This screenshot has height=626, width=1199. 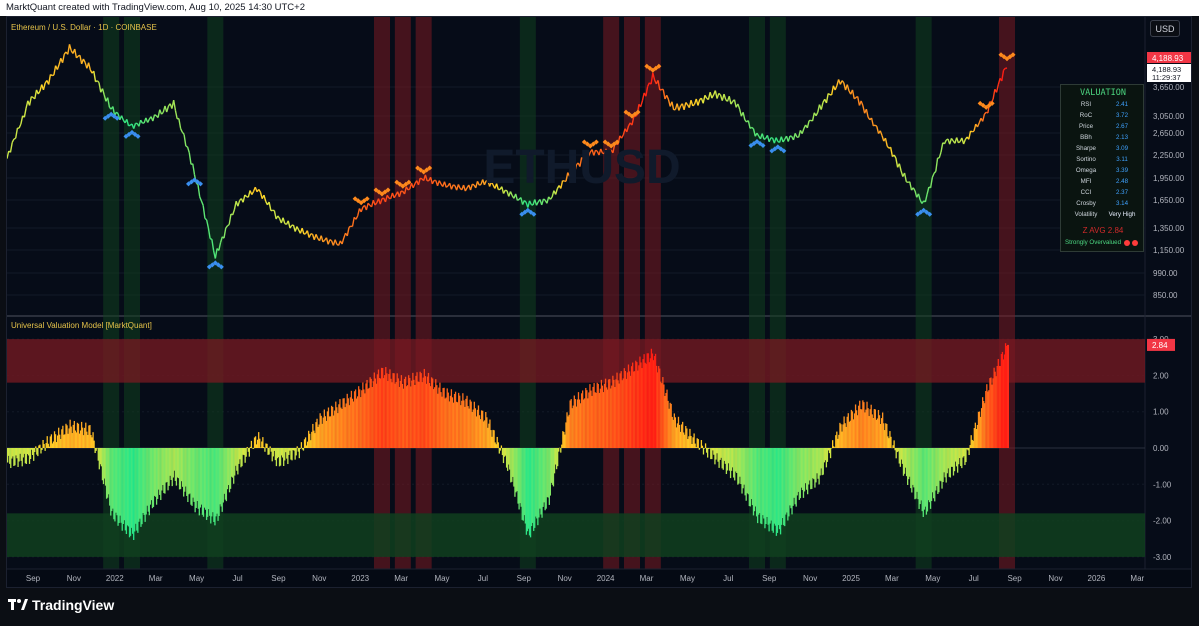 What do you see at coordinates (1162, 557) in the screenshot?
I see `indicator-axis-label: -3.00` at bounding box center [1162, 557].